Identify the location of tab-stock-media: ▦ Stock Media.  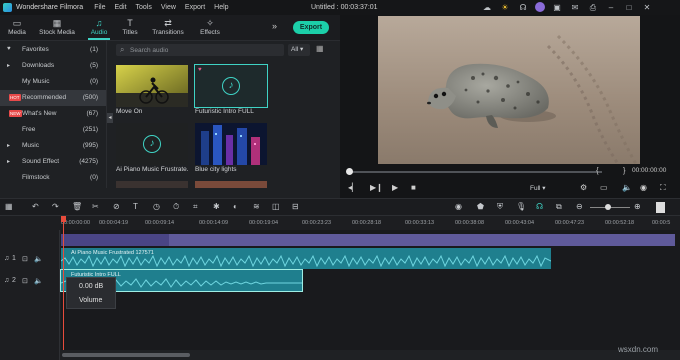
(57, 26).